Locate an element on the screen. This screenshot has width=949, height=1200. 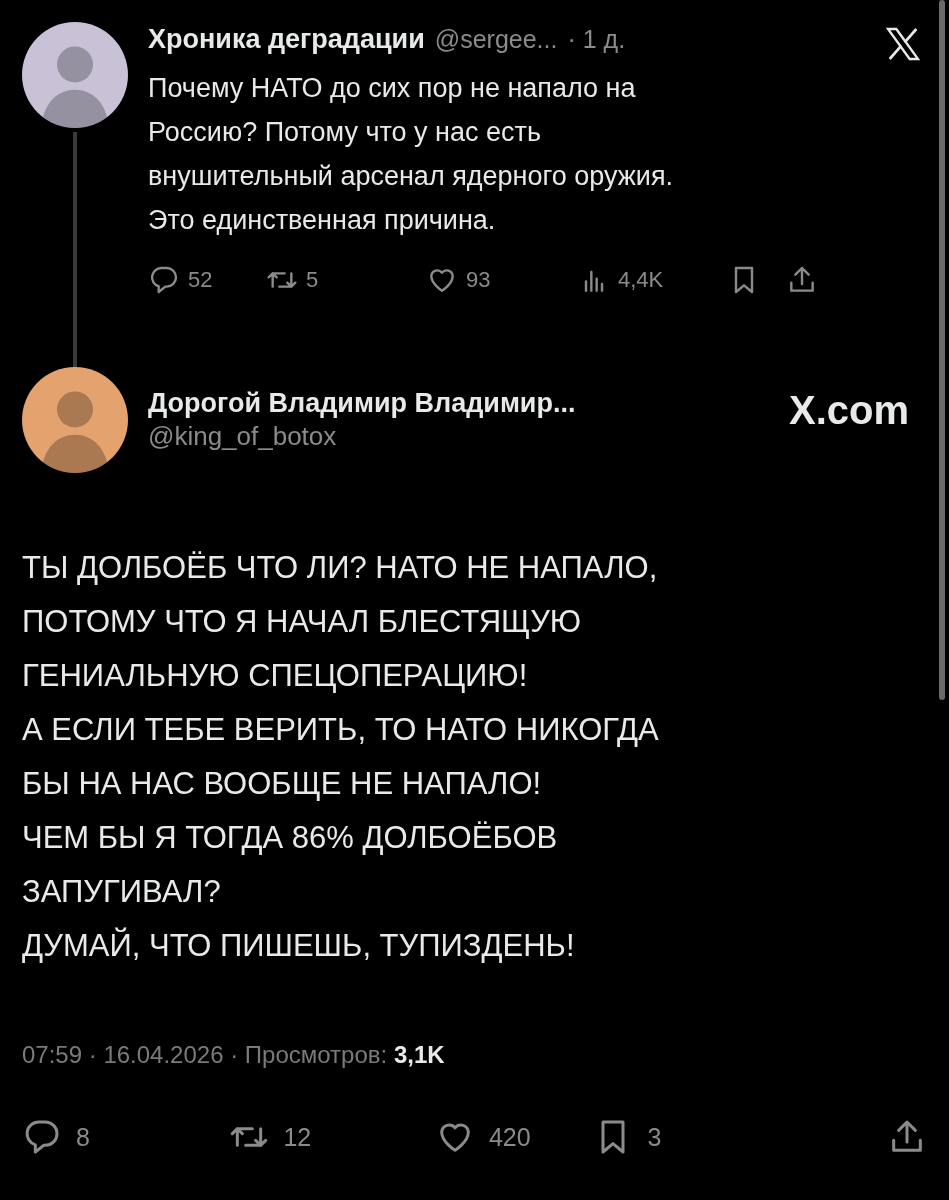
post-text: Почему НАТО до сих пор не напало на Россию? Потому что у нас есть внушительный арсенал ядерного оружия. Это единственная причина. is located at coordinates (411, 154).